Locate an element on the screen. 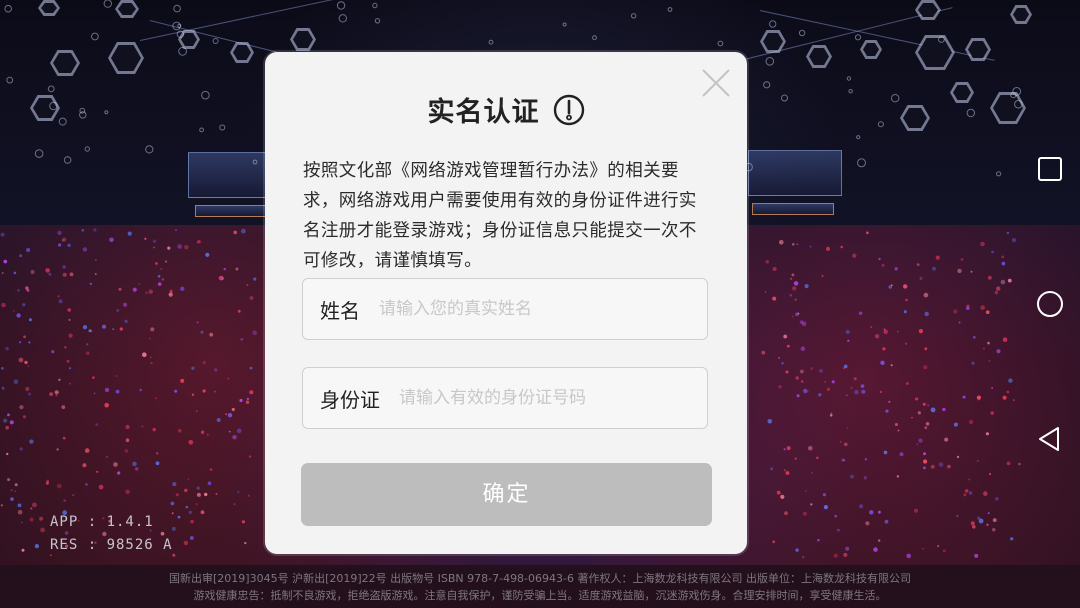  dialog-header: 实名认证 is located at coordinates (506, 109).